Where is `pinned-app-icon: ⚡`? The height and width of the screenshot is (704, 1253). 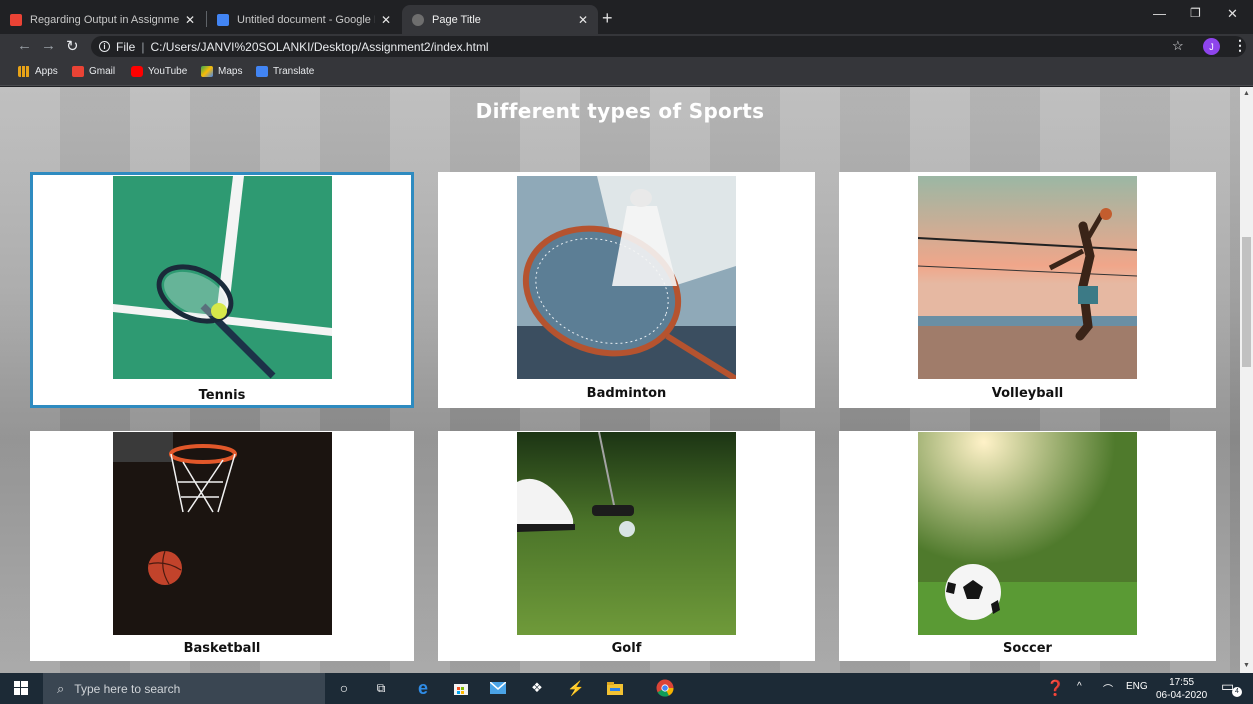
pinned-app-icon: ⚡ is located at coordinates (576, 688).